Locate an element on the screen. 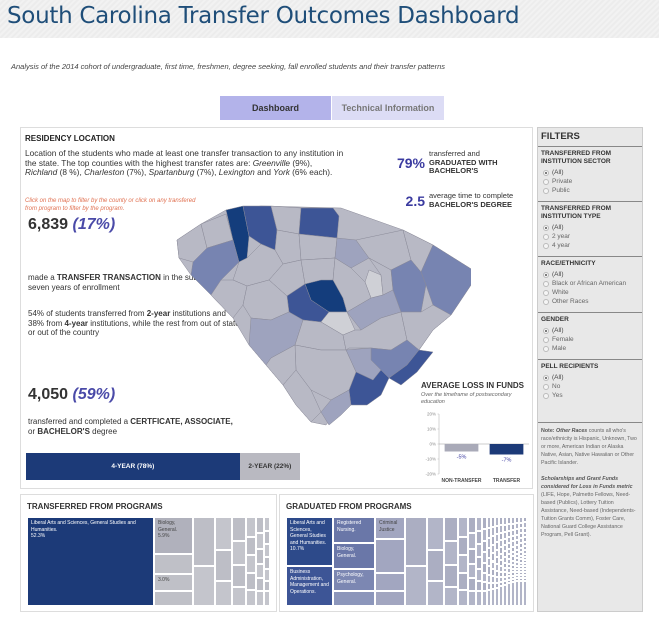 The image size is (659, 621). map-county is located at coordinates (318, 247).